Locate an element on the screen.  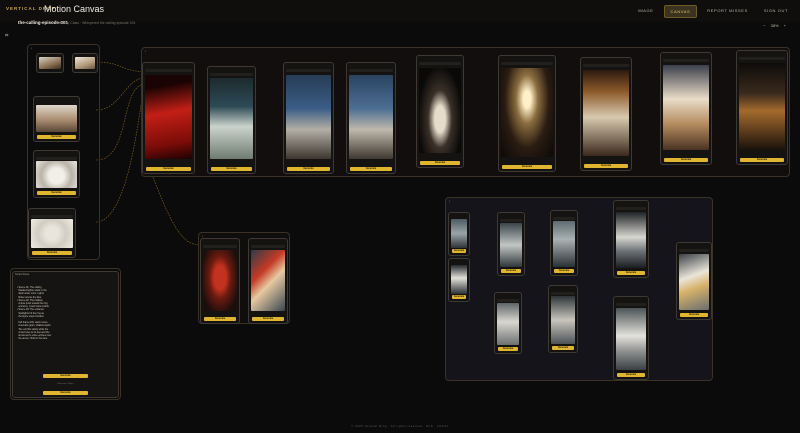
nav-sign-out: SIGN OUT is located at coordinates (776, 11).